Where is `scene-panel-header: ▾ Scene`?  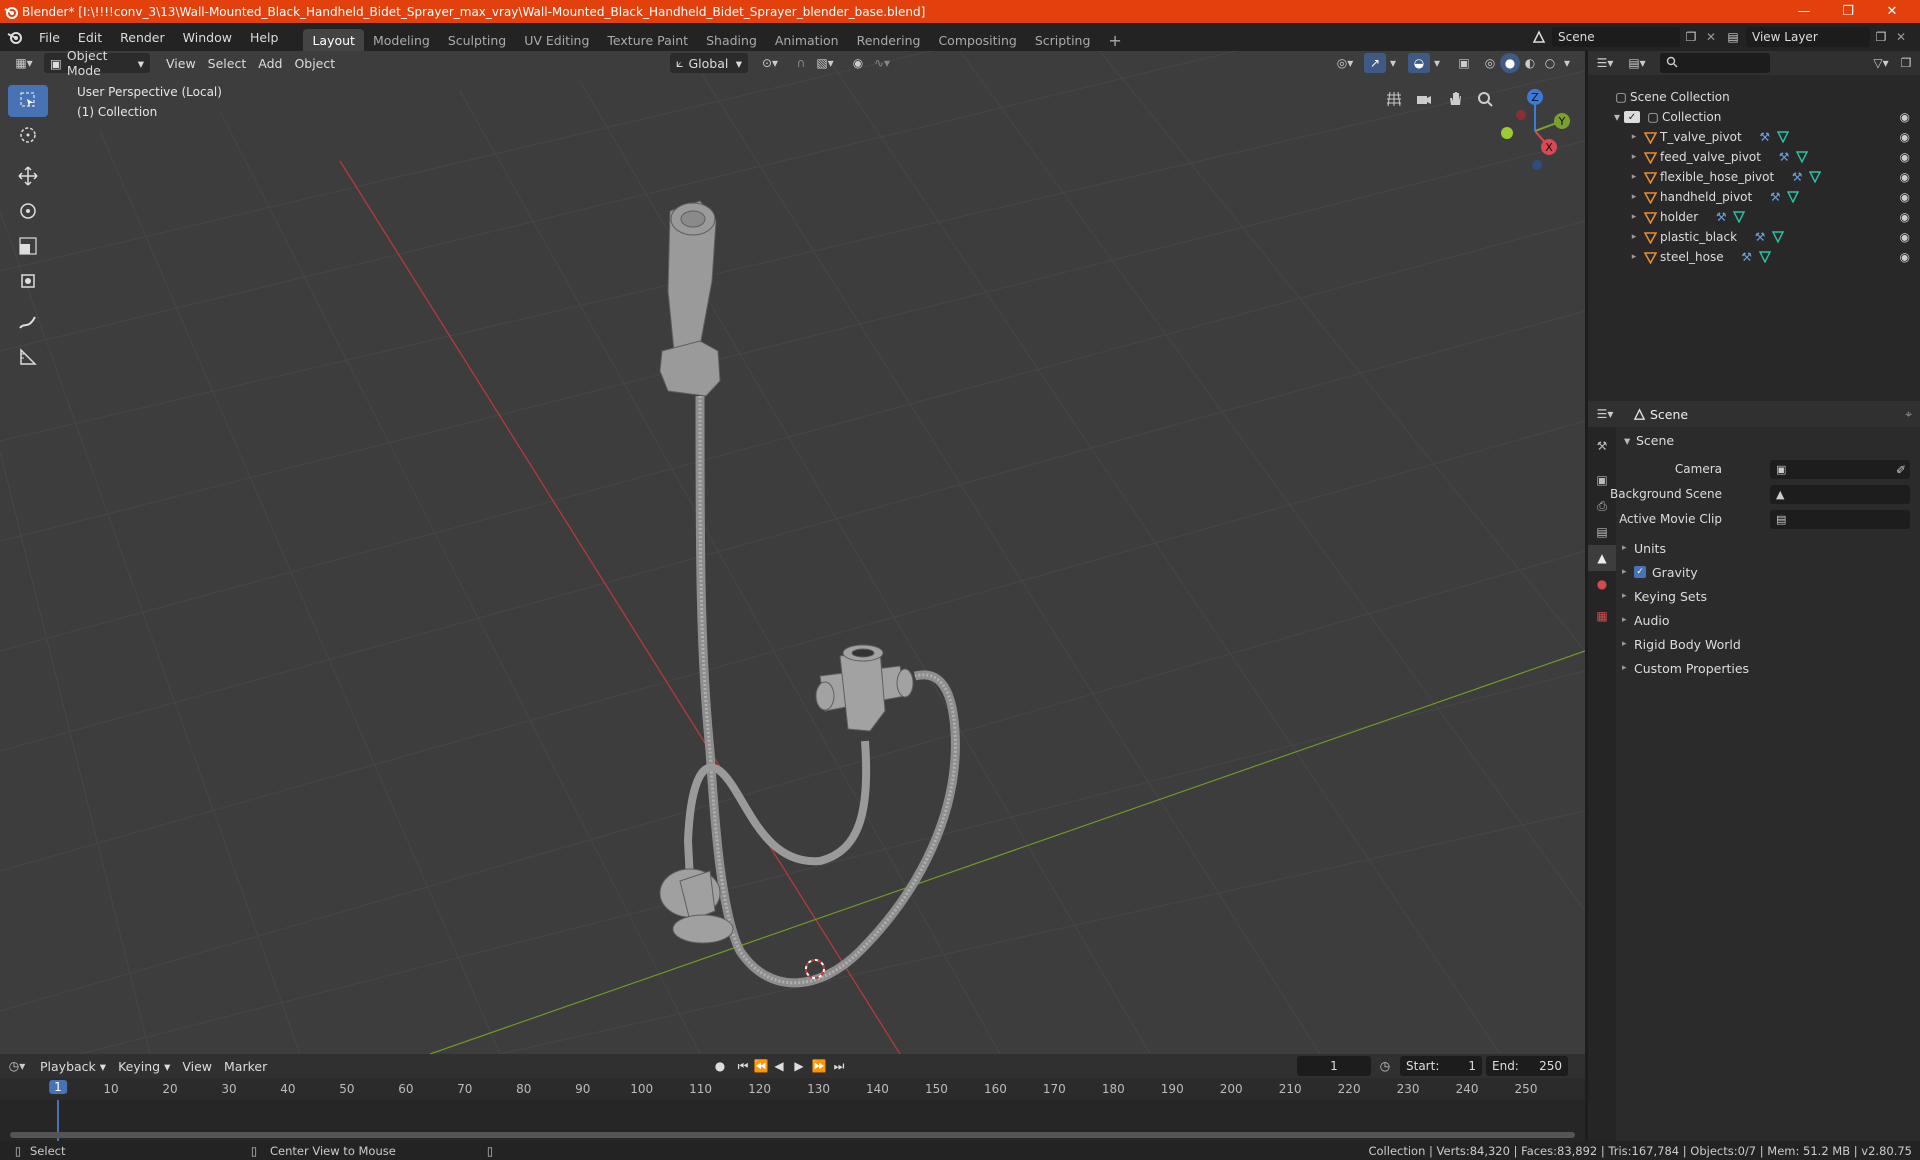 scene-panel-header: ▾ Scene is located at coordinates (1649, 440).